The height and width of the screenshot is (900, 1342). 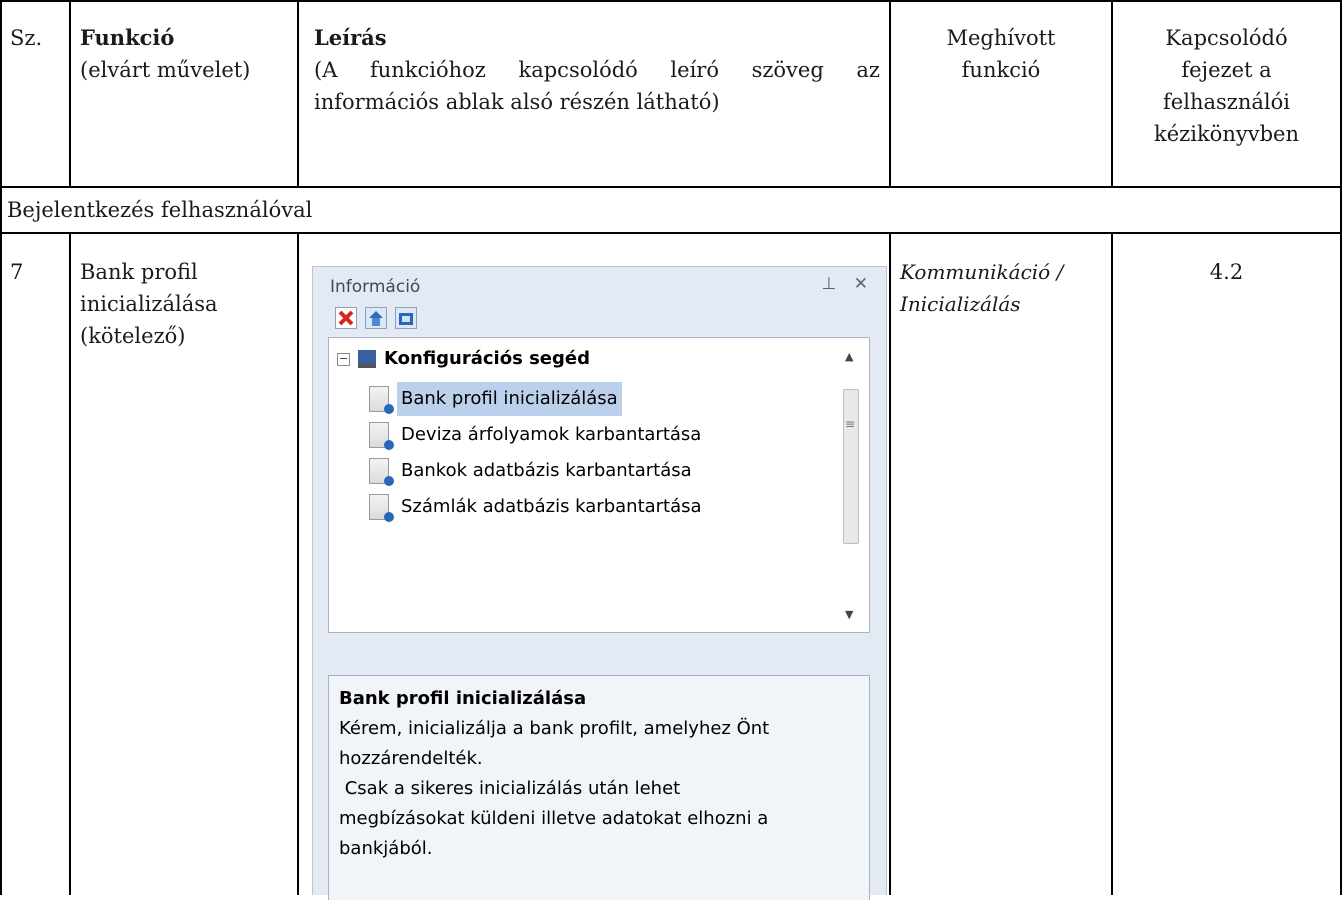 What do you see at coordinates (851, 466) in the screenshot?
I see `scroll-thumb` at bounding box center [851, 466].